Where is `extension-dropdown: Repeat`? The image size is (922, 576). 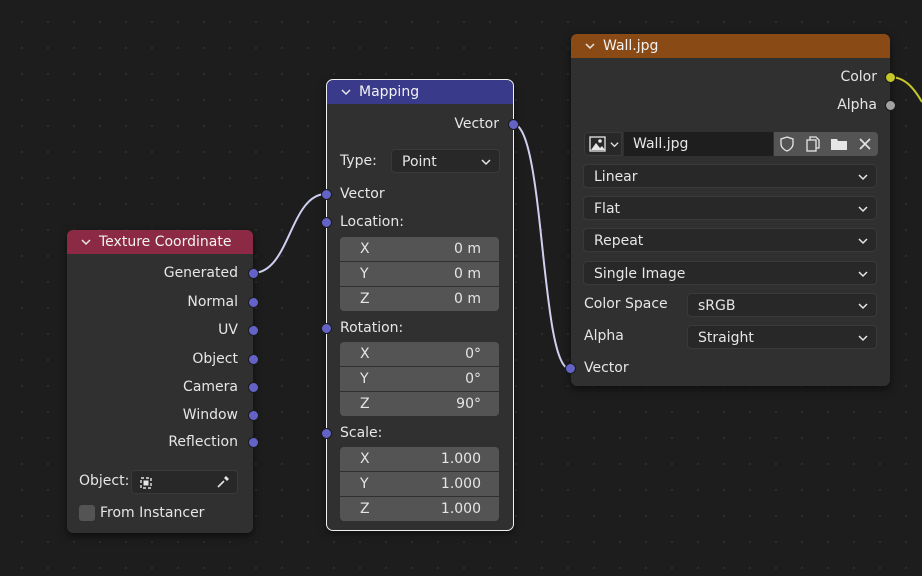
extension-dropdown: Repeat is located at coordinates (730, 240).